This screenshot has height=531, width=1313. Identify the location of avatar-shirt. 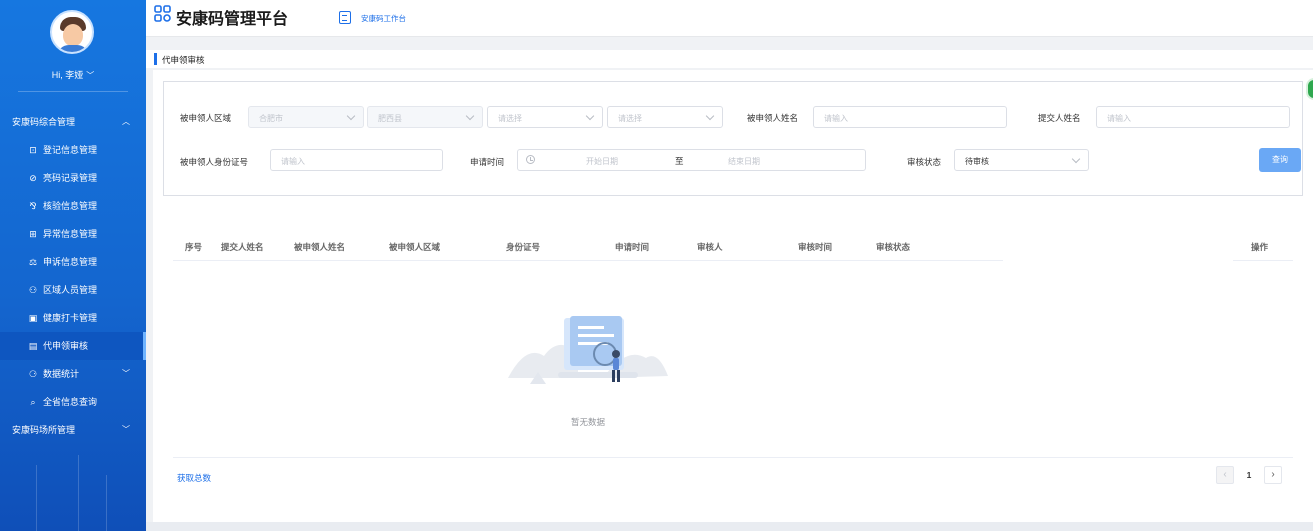
(73, 48).